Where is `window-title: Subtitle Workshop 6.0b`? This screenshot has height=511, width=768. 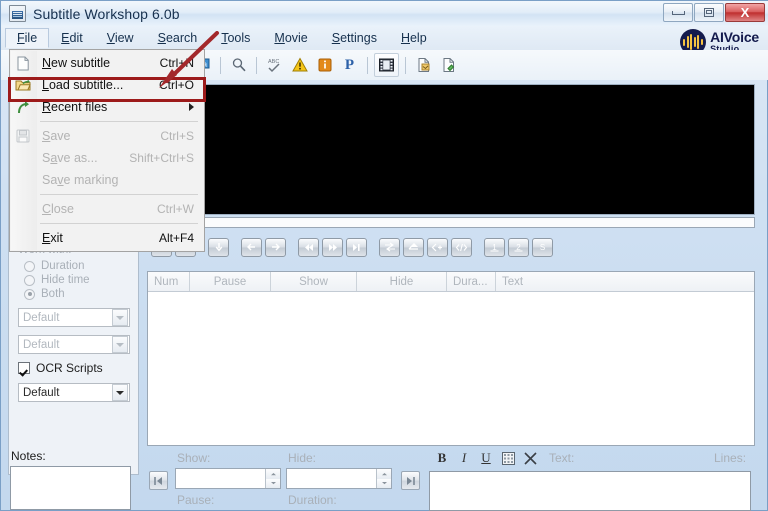
window-title: Subtitle Workshop 6.0b is located at coordinates (106, 13).